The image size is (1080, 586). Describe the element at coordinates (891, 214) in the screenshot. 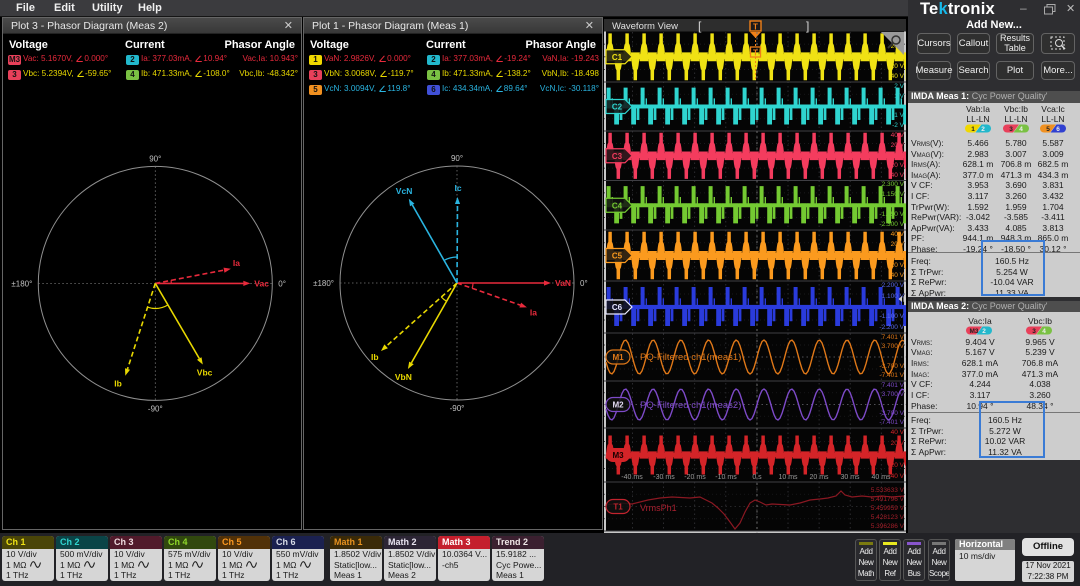

I see `svg-text: -1.150 V` at that location.